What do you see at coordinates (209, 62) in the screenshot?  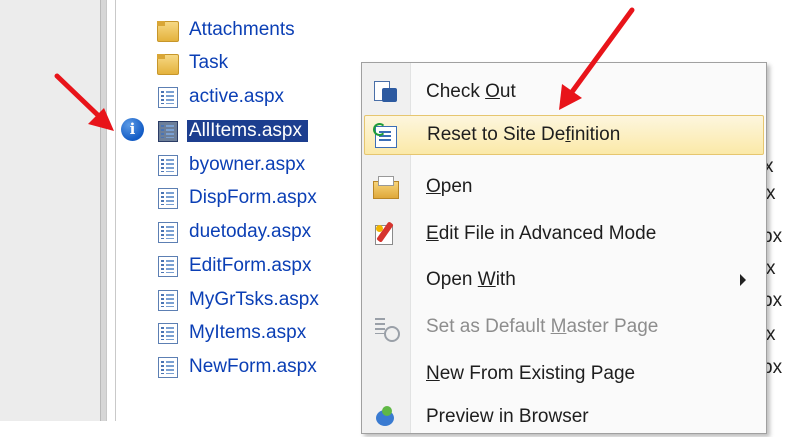 I see `tree-item-label: Task` at bounding box center [209, 62].